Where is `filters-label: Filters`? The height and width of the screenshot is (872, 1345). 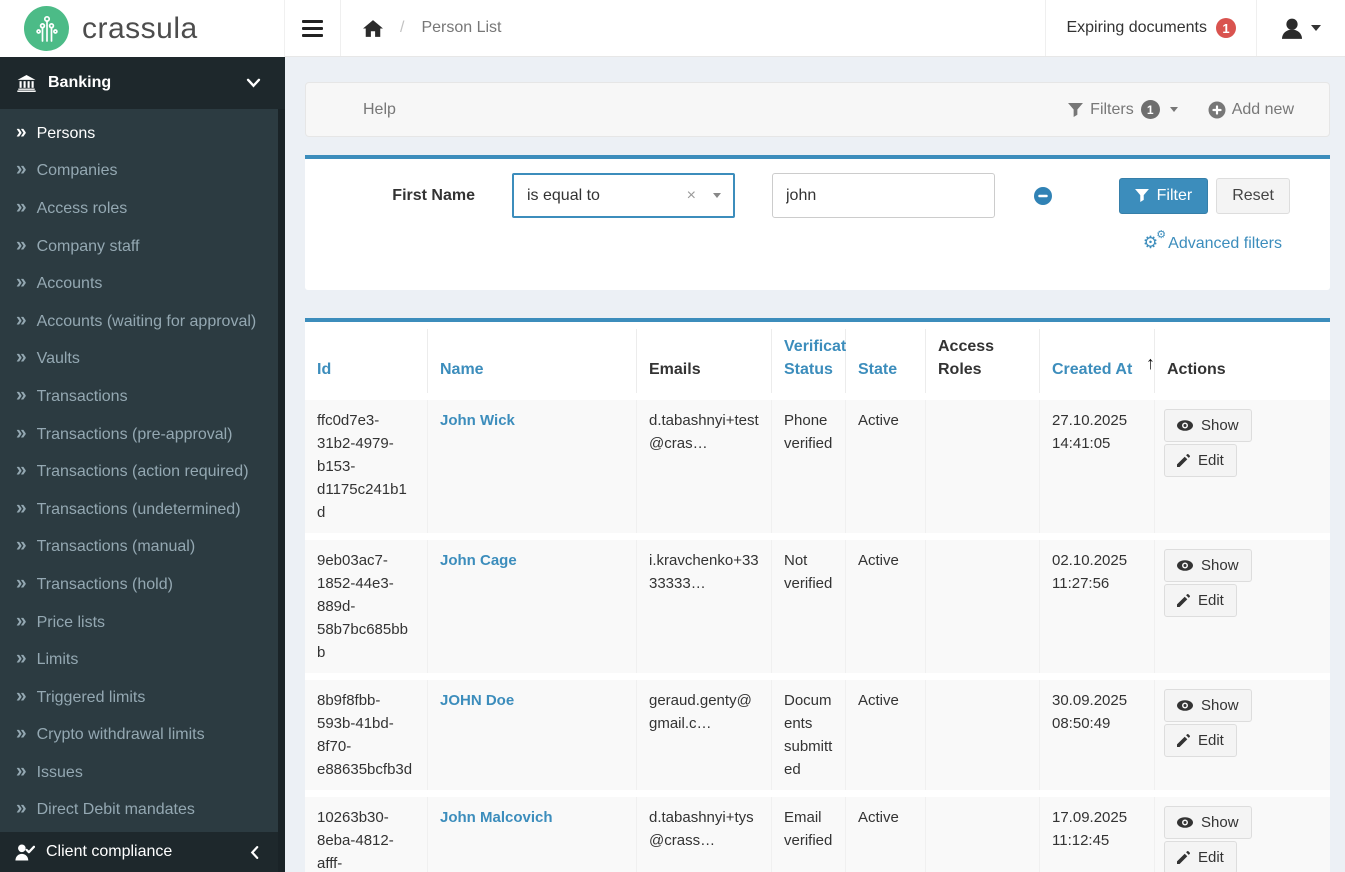 filters-label: Filters is located at coordinates (1112, 109).